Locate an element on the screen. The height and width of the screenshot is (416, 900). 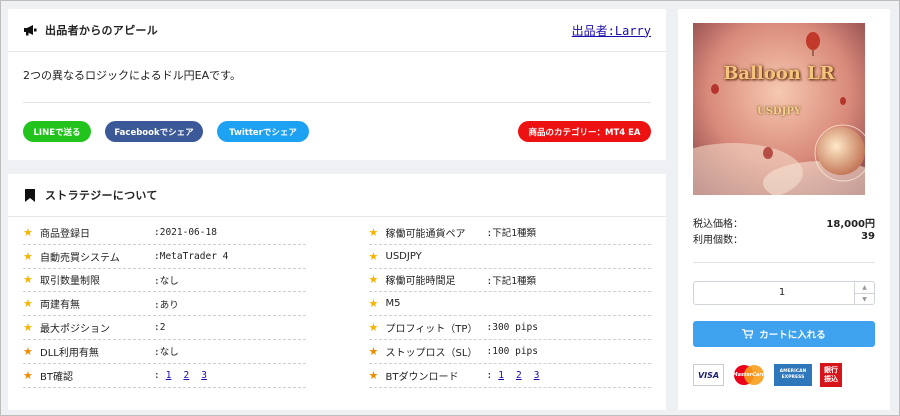
spec-row: ★ 両建有無 :あり is located at coordinates (164, 304).